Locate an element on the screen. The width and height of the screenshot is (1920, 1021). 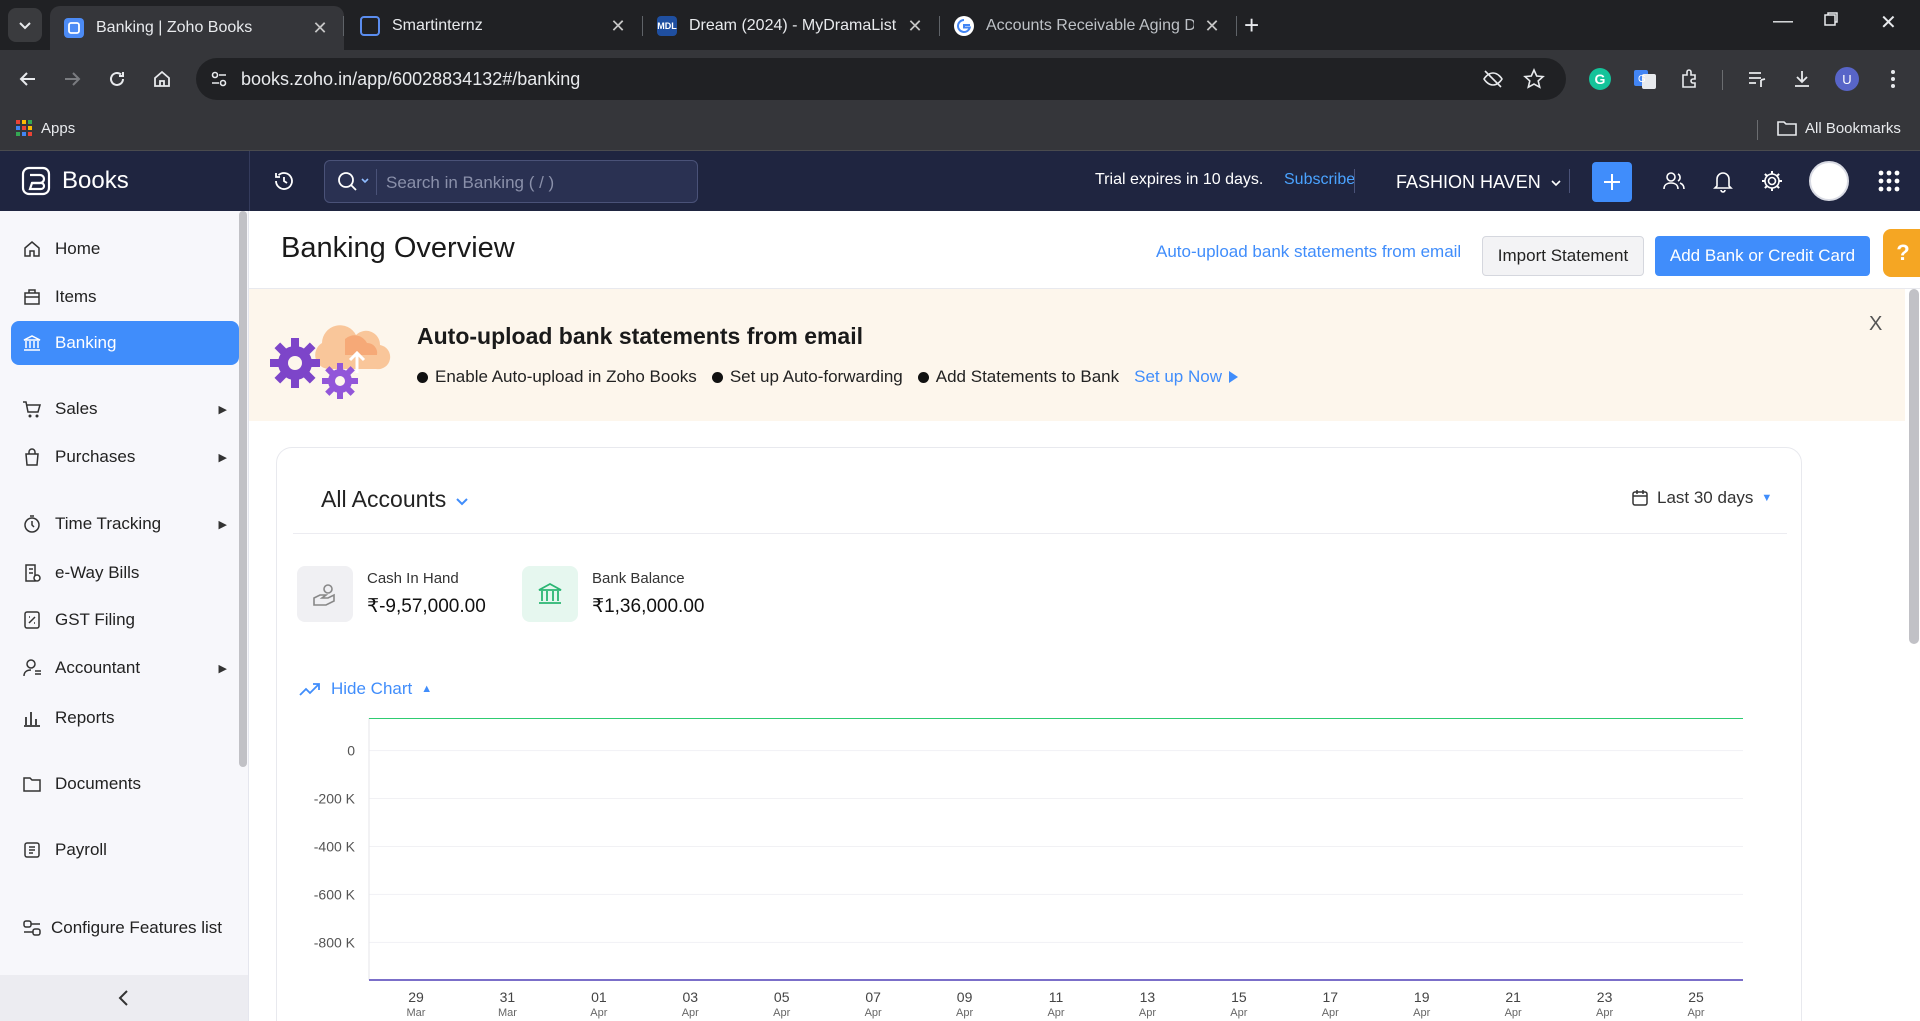
notifications-bell-icon is located at coordinates (1723, 181).